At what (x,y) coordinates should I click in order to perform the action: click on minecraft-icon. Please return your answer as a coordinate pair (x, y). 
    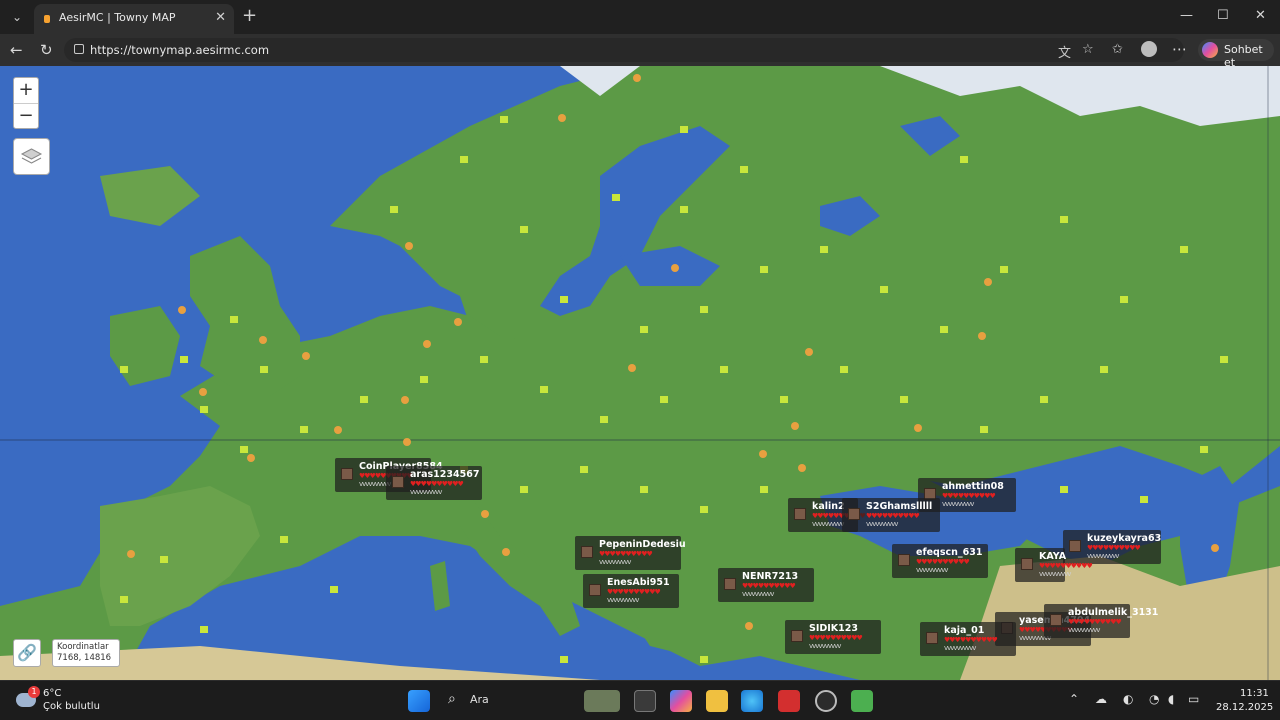
    Looking at the image, I should click on (862, 701).